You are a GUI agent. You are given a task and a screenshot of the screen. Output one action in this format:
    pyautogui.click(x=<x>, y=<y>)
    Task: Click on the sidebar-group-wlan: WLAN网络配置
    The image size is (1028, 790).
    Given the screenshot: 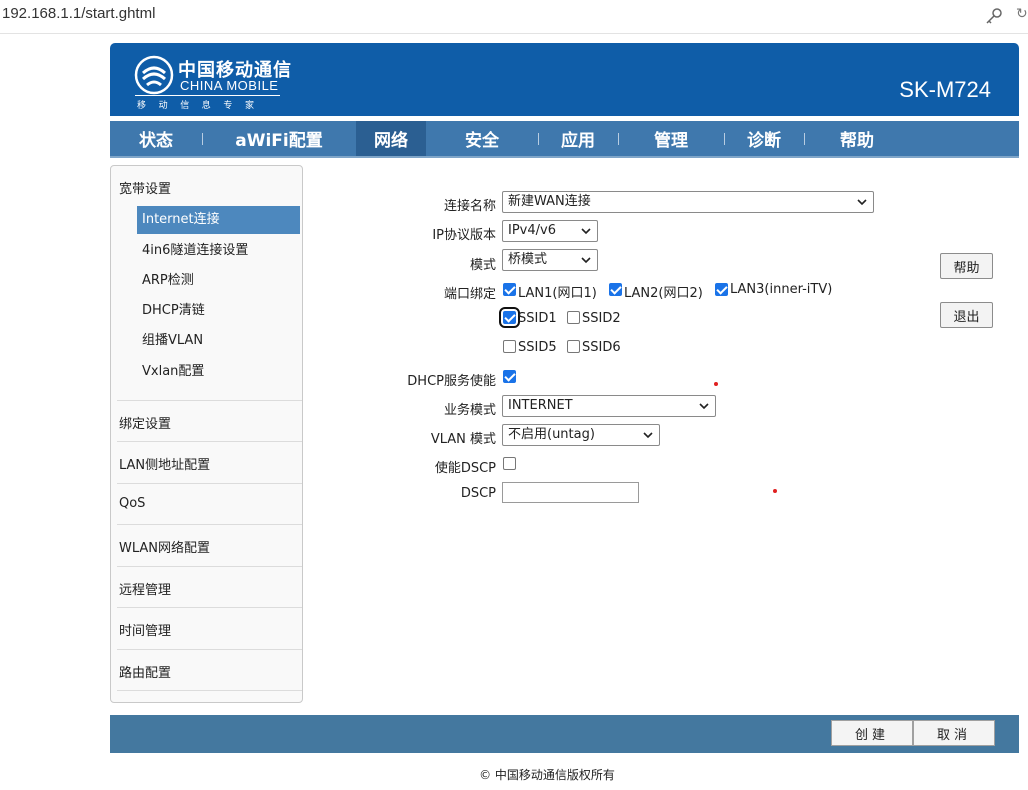 What is the action you would take?
    pyautogui.click(x=164, y=546)
    